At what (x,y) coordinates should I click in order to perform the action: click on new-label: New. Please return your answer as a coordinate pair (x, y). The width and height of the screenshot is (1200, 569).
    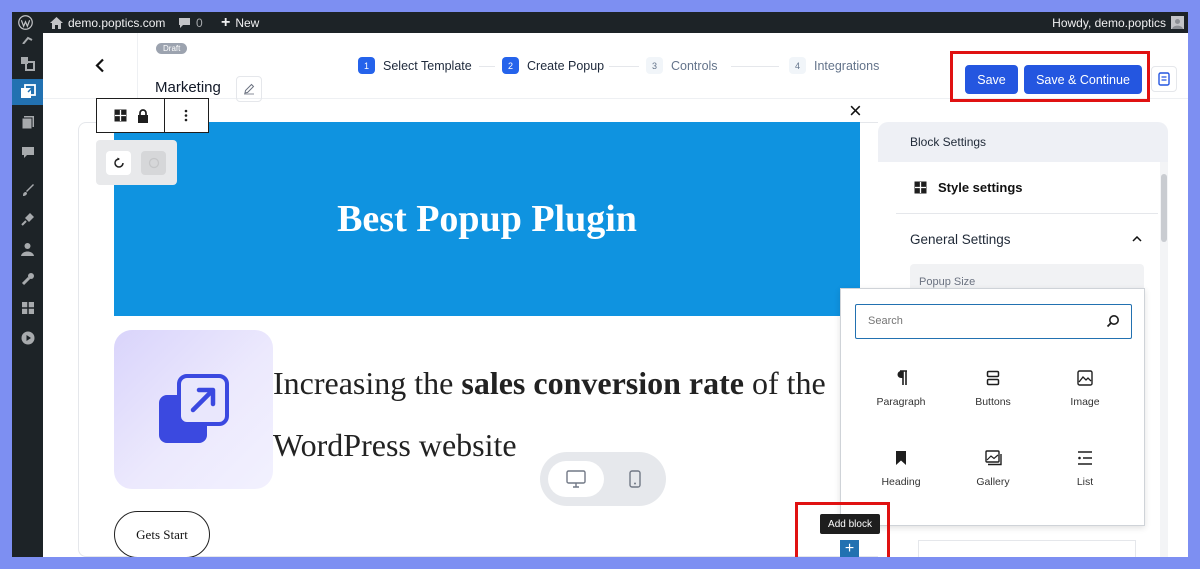
    Looking at the image, I should click on (247, 22).